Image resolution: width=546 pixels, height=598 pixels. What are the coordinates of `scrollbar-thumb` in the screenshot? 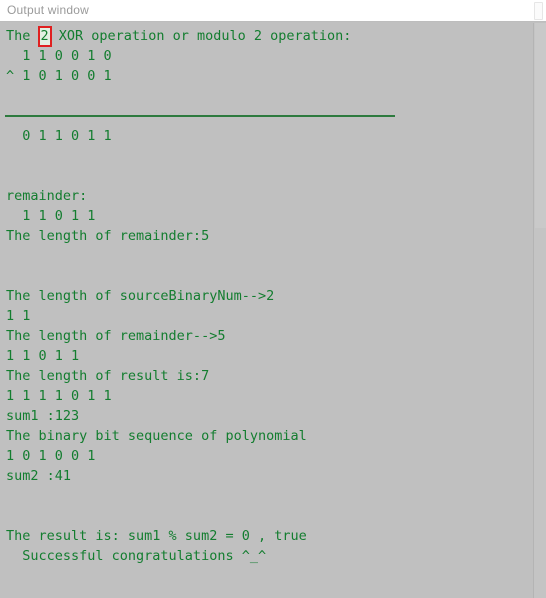 It's located at (540, 125).